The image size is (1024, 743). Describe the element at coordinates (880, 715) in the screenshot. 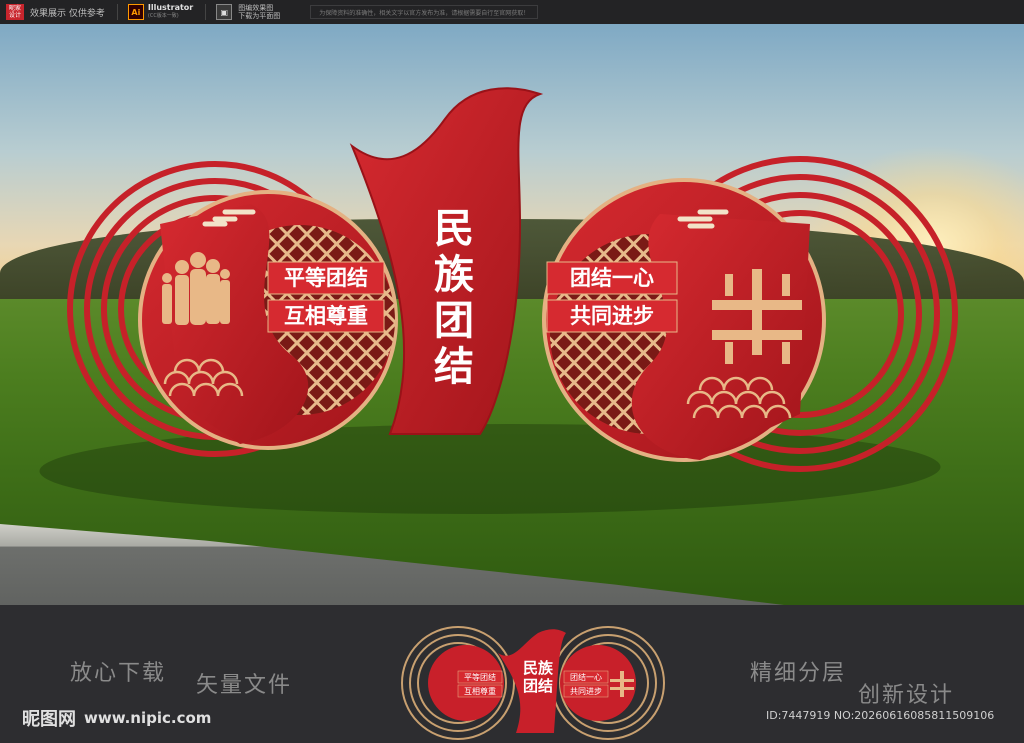

I see `image-id: ID:7447919 NO:20260616085811509106` at that location.